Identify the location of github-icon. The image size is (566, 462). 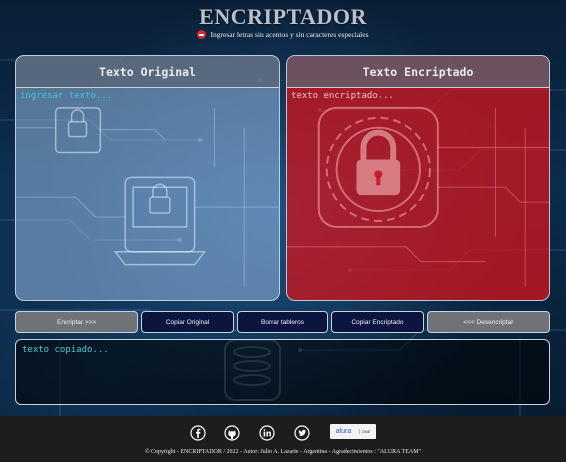
(232, 433).